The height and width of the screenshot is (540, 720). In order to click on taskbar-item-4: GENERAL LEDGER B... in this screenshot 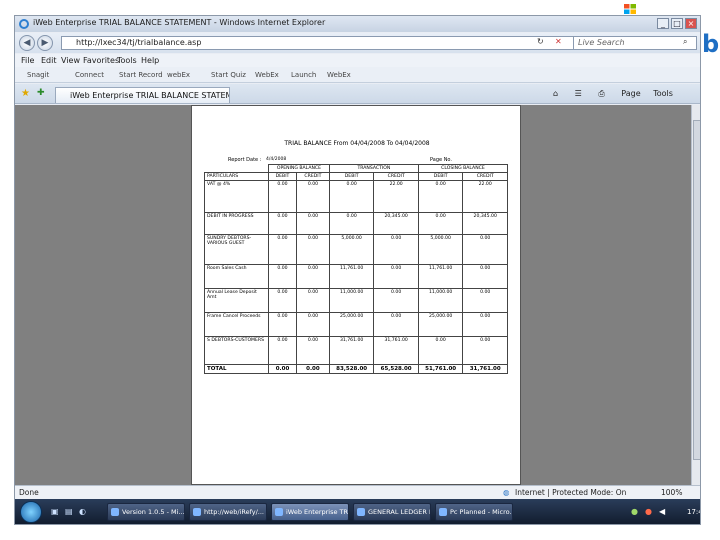, I will do `click(392, 512)`.